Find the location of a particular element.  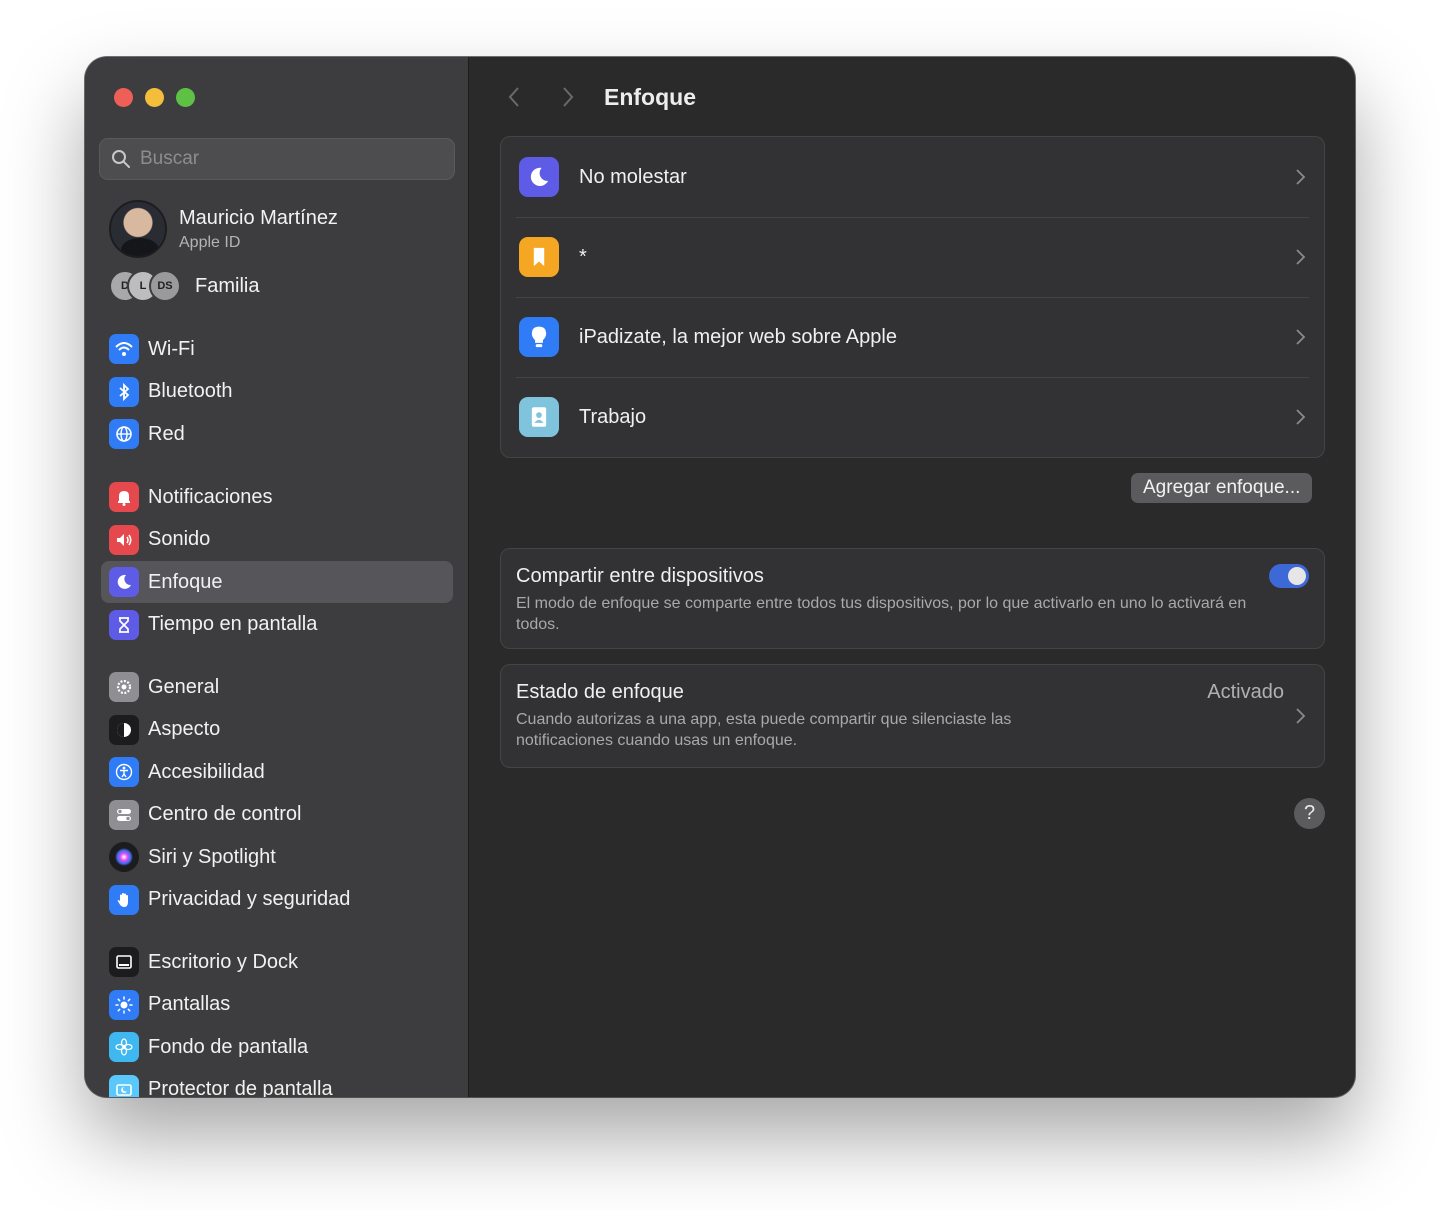

sidebar-item-network: Red is located at coordinates (277, 434).